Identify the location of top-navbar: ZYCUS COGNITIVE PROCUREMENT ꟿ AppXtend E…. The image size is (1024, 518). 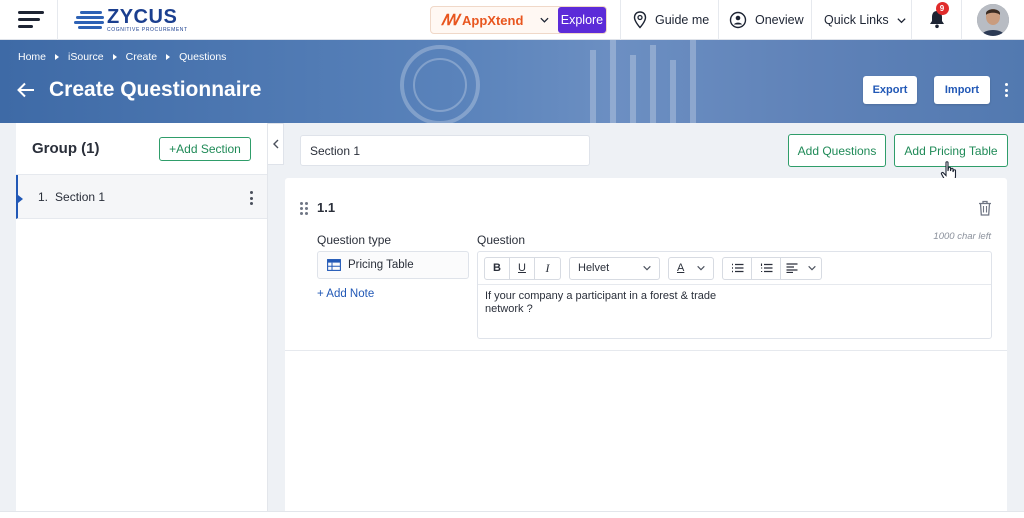
(512, 20).